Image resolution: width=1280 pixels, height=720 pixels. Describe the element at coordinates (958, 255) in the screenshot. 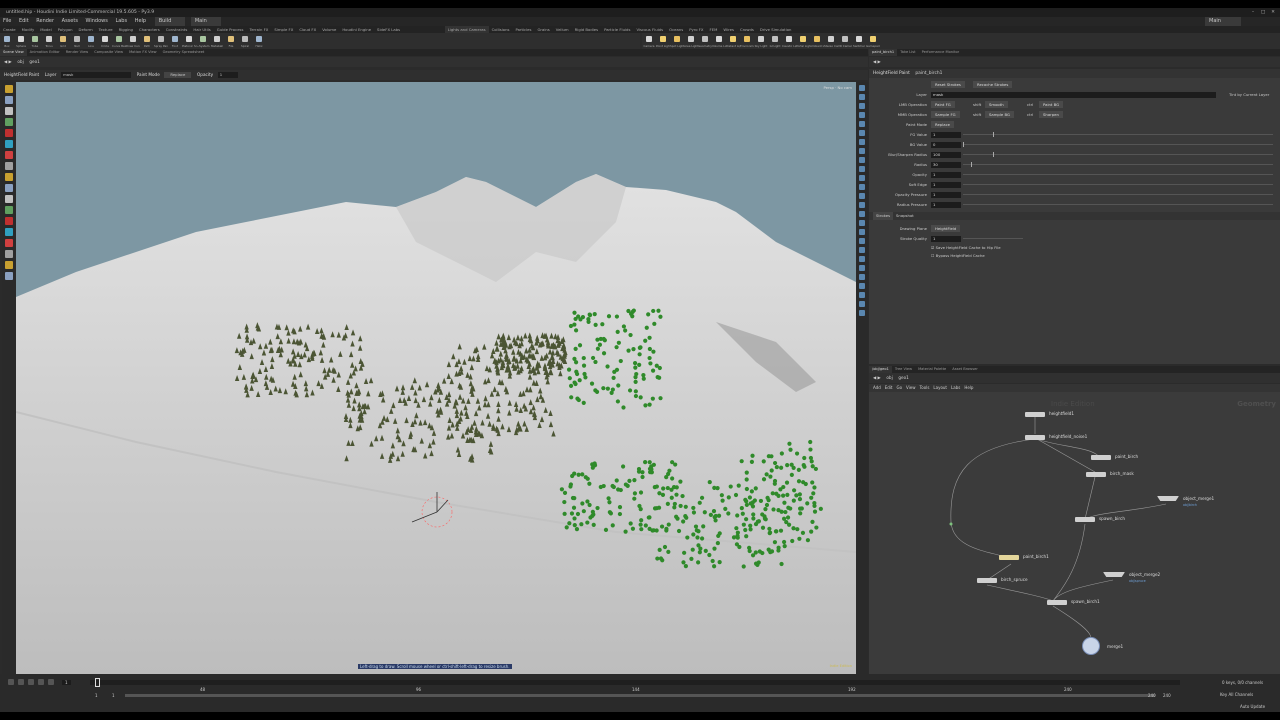

I see `bypass-cache-checkbox: ☐ Bypass HeightField Cache` at that location.